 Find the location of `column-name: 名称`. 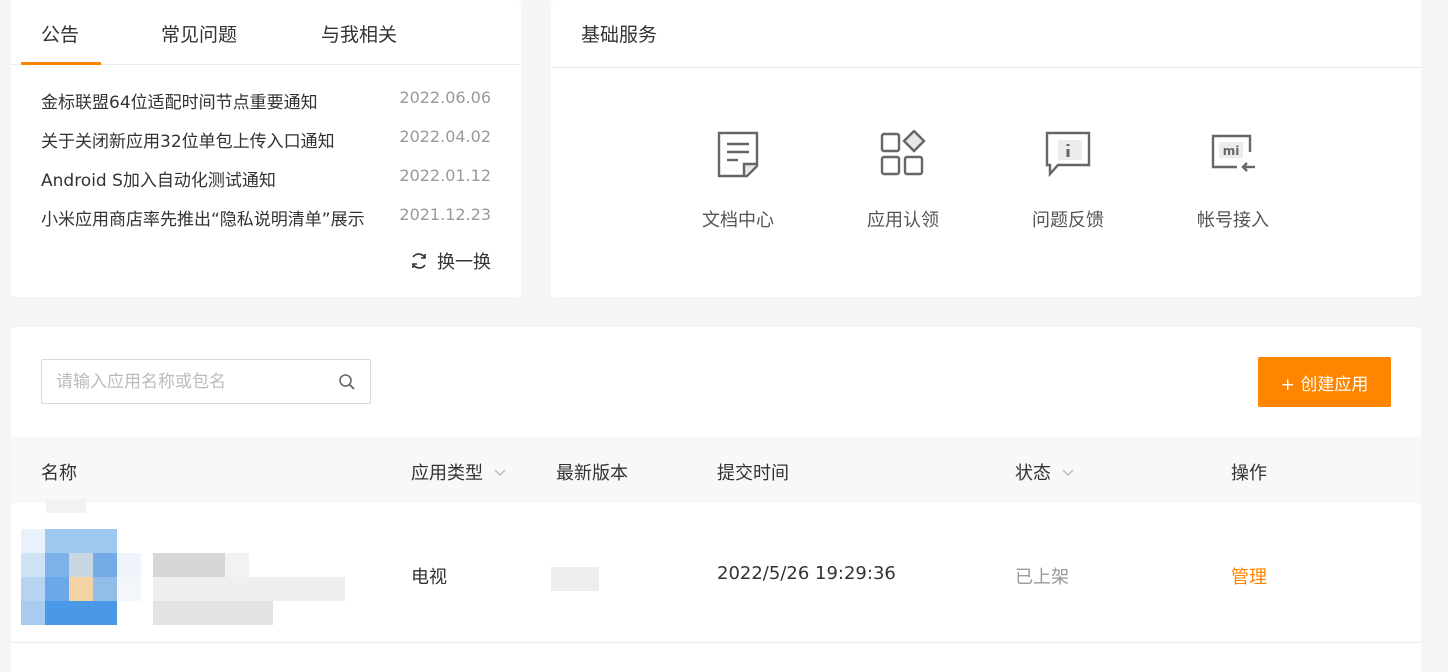

column-name: 名称 is located at coordinates (59, 472).